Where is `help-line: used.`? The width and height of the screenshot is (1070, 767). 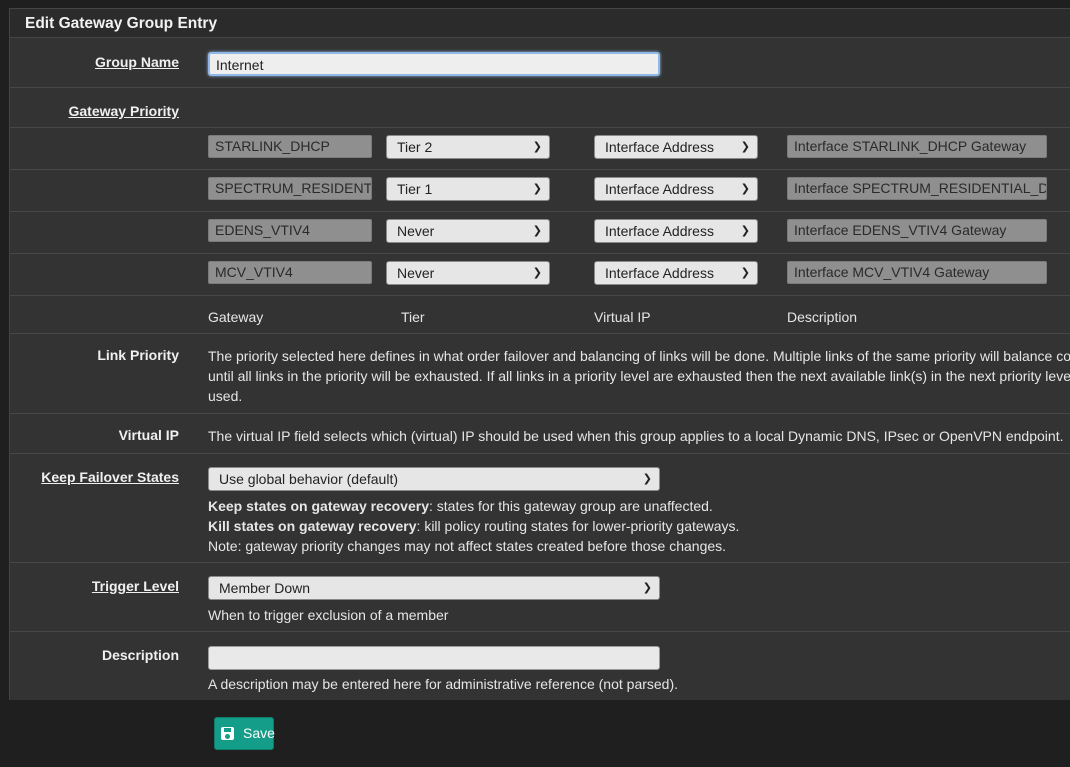
help-line: used. is located at coordinates (225, 396).